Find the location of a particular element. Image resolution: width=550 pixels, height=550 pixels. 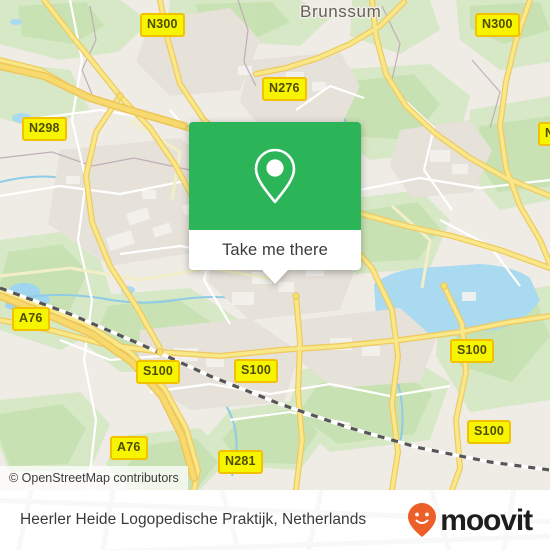

popup-cta-panel: Take me there is located at coordinates (275, 250).